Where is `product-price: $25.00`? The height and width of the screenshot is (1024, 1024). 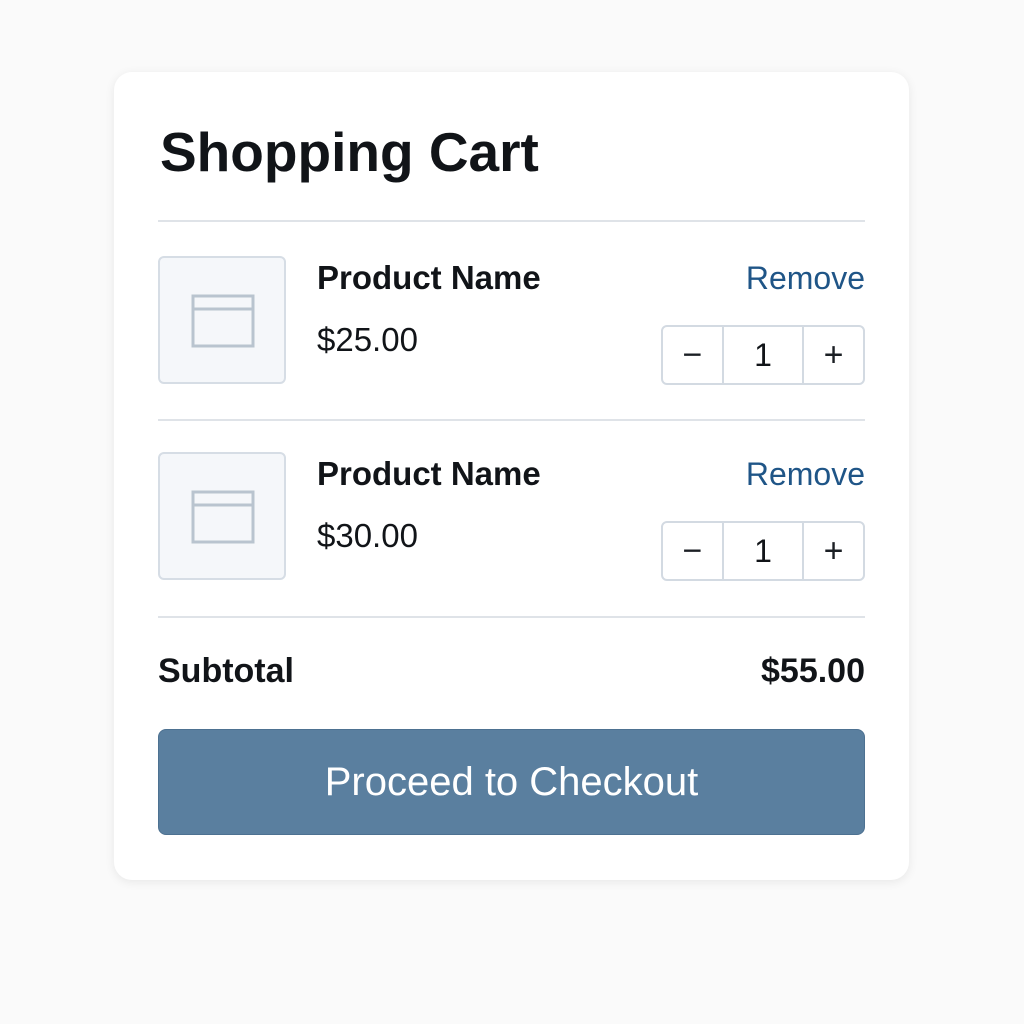 product-price: $25.00 is located at coordinates (367, 339).